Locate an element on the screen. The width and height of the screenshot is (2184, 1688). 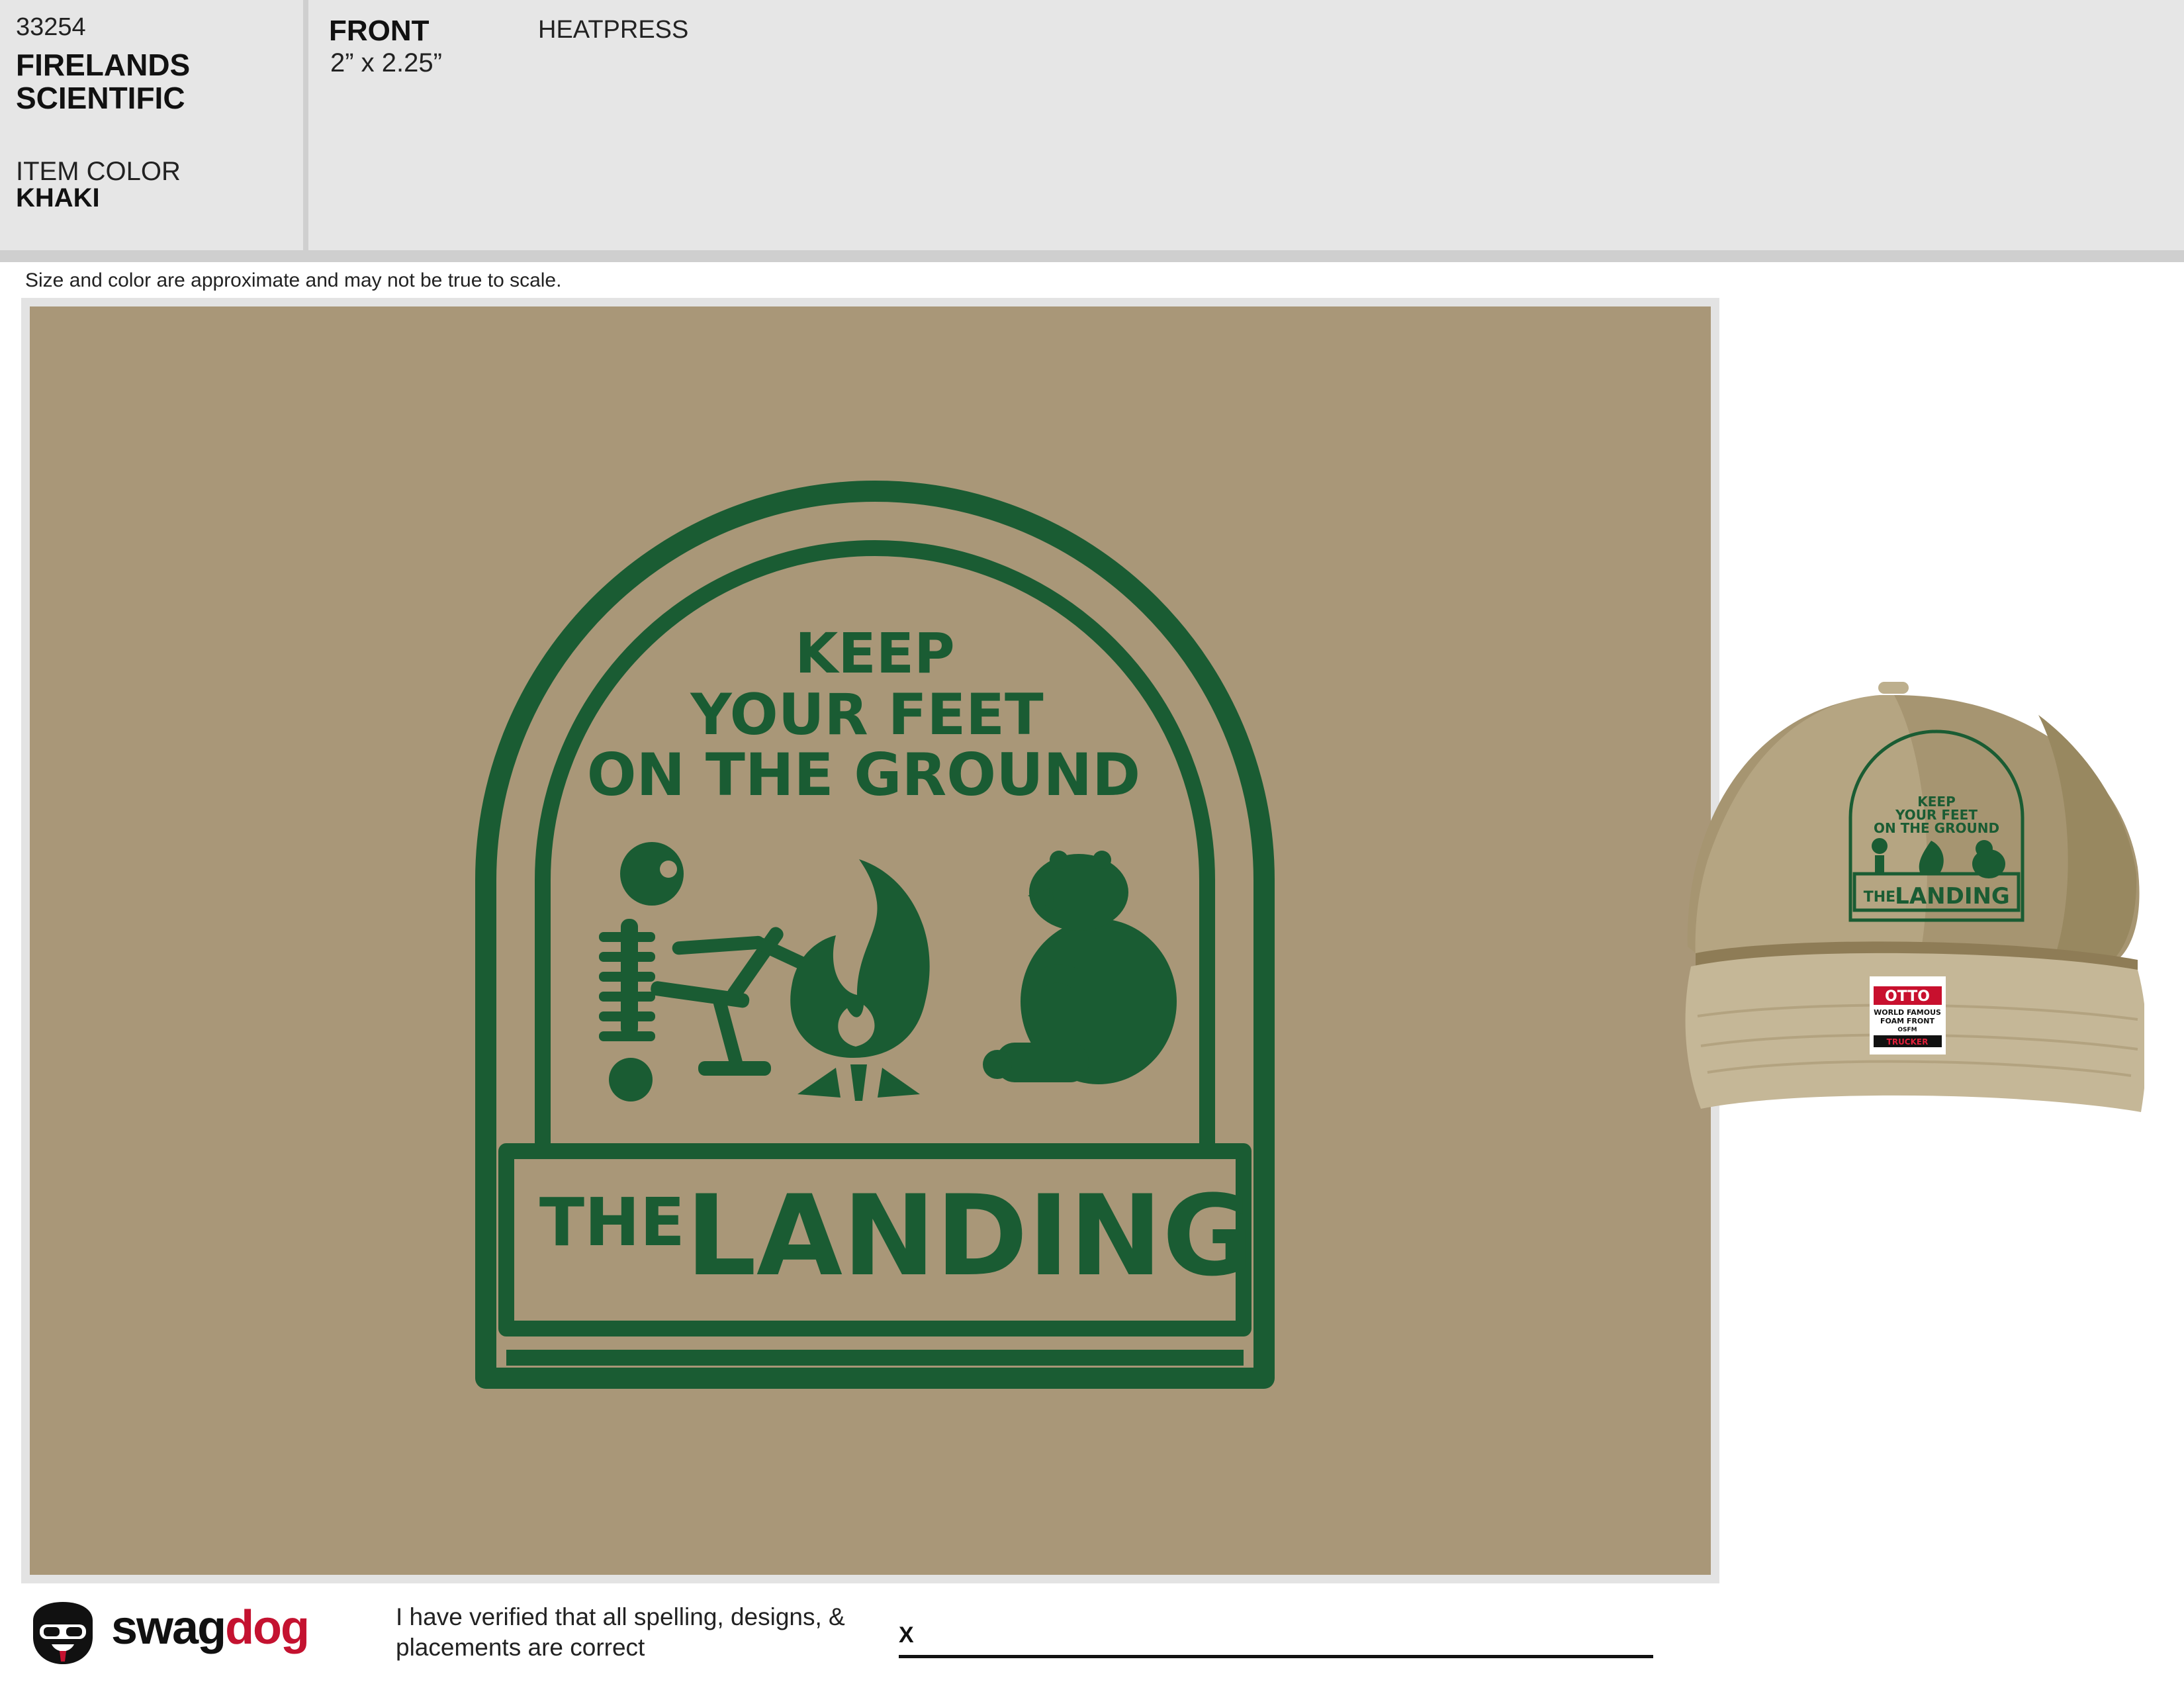
placement-location: FRONT is located at coordinates (380, 31).